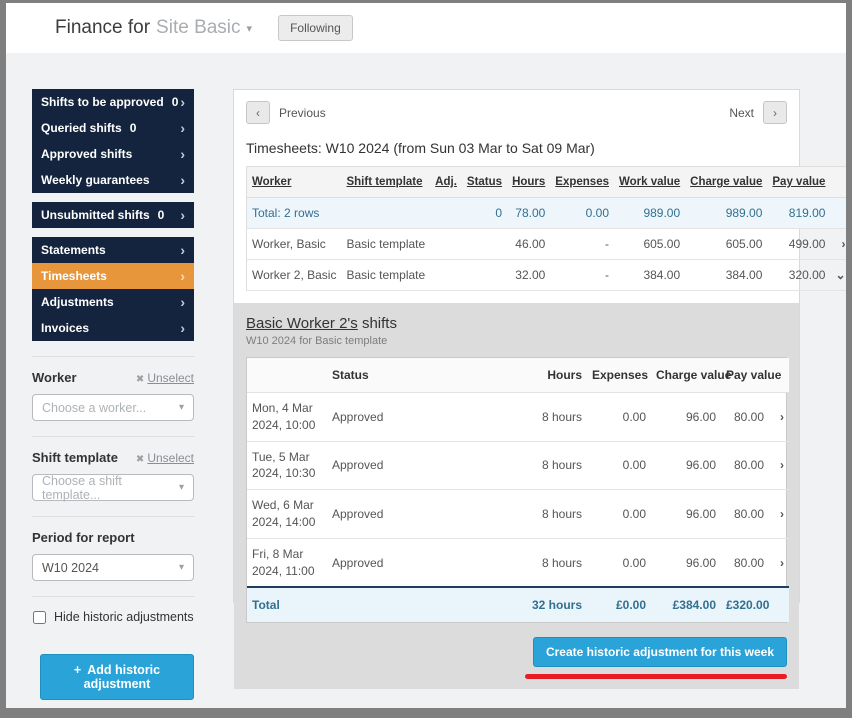 The width and height of the screenshot is (852, 718). I want to click on site-selector: Site Basic, so click(198, 28).